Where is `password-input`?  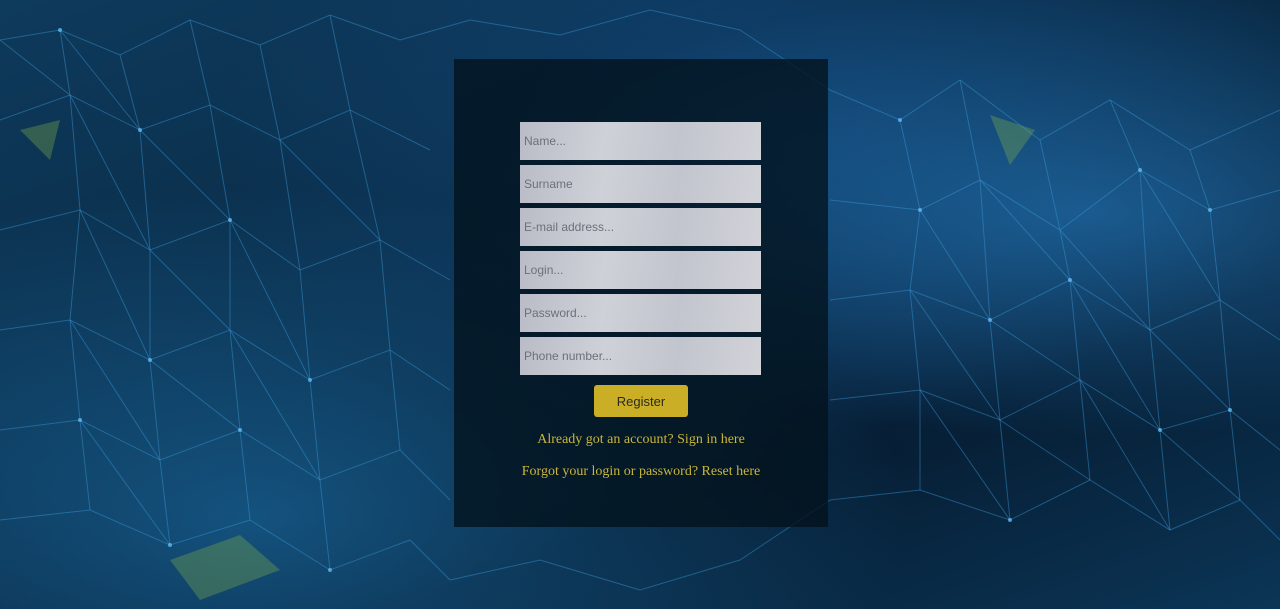 password-input is located at coordinates (640, 313).